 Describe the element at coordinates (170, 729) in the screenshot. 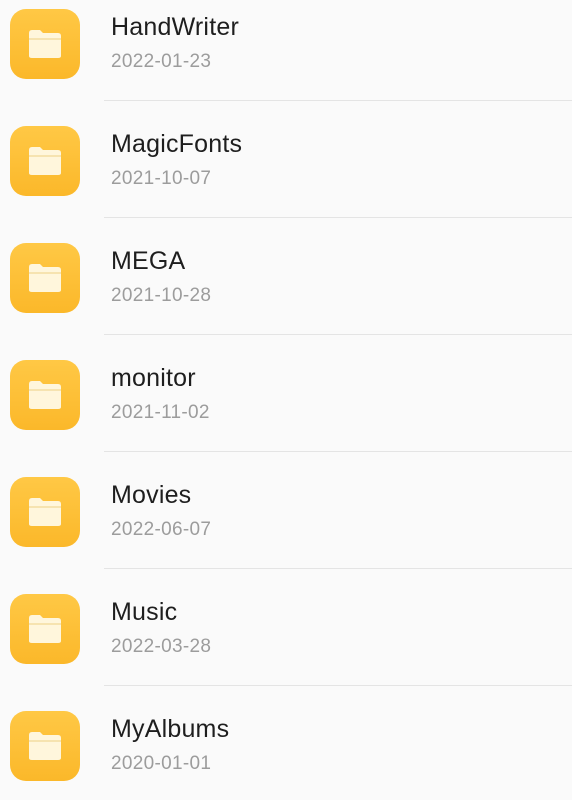

I see `folder-name: MyAlbums` at that location.